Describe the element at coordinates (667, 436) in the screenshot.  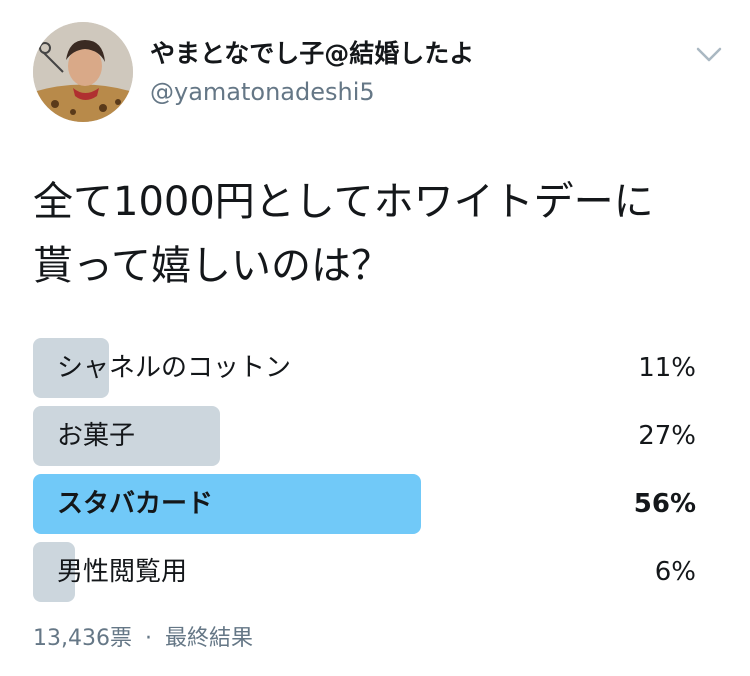
I see `poll-option-percent: 27%` at that location.